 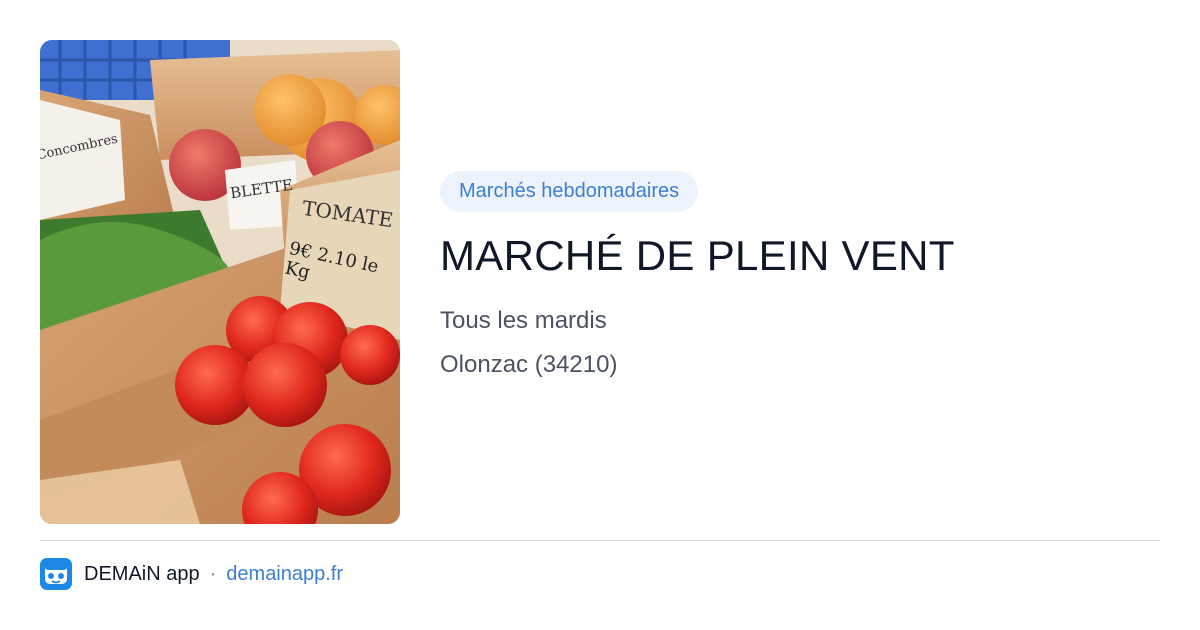 I want to click on market-schedule: Tous les mardis, so click(x=523, y=320).